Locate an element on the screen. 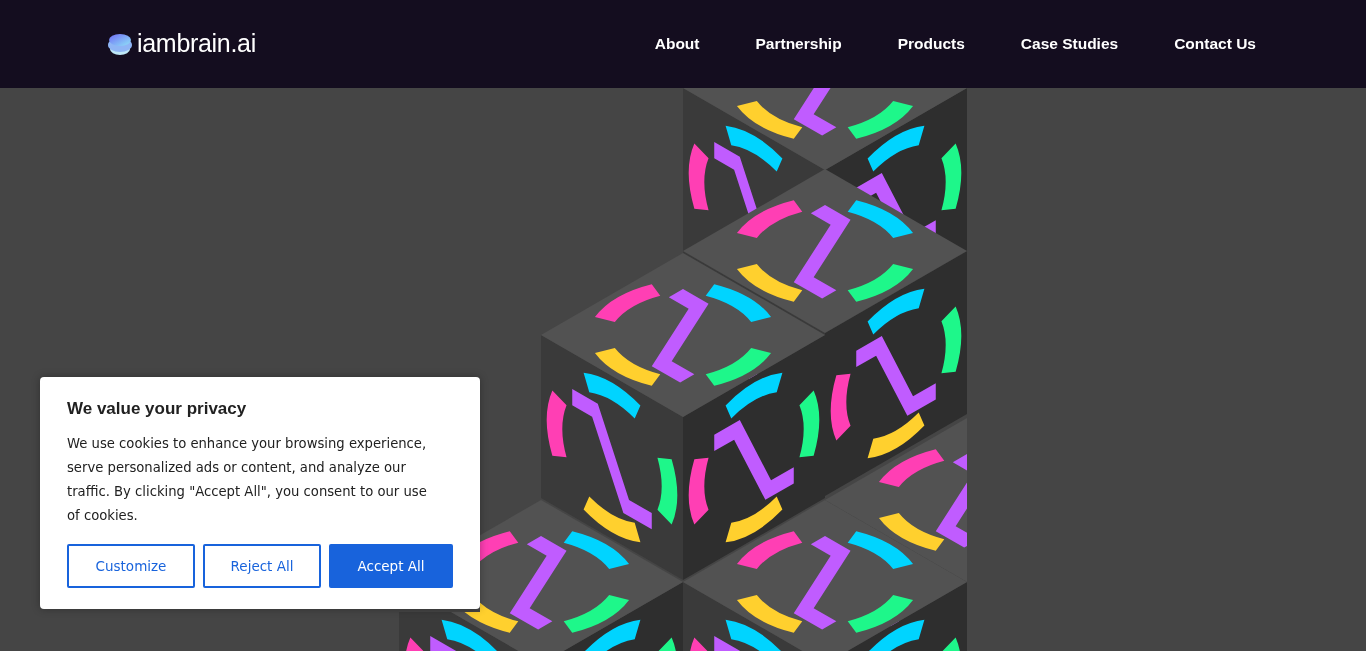 The image size is (1366, 651). consent-button: Accept All is located at coordinates (391, 566).